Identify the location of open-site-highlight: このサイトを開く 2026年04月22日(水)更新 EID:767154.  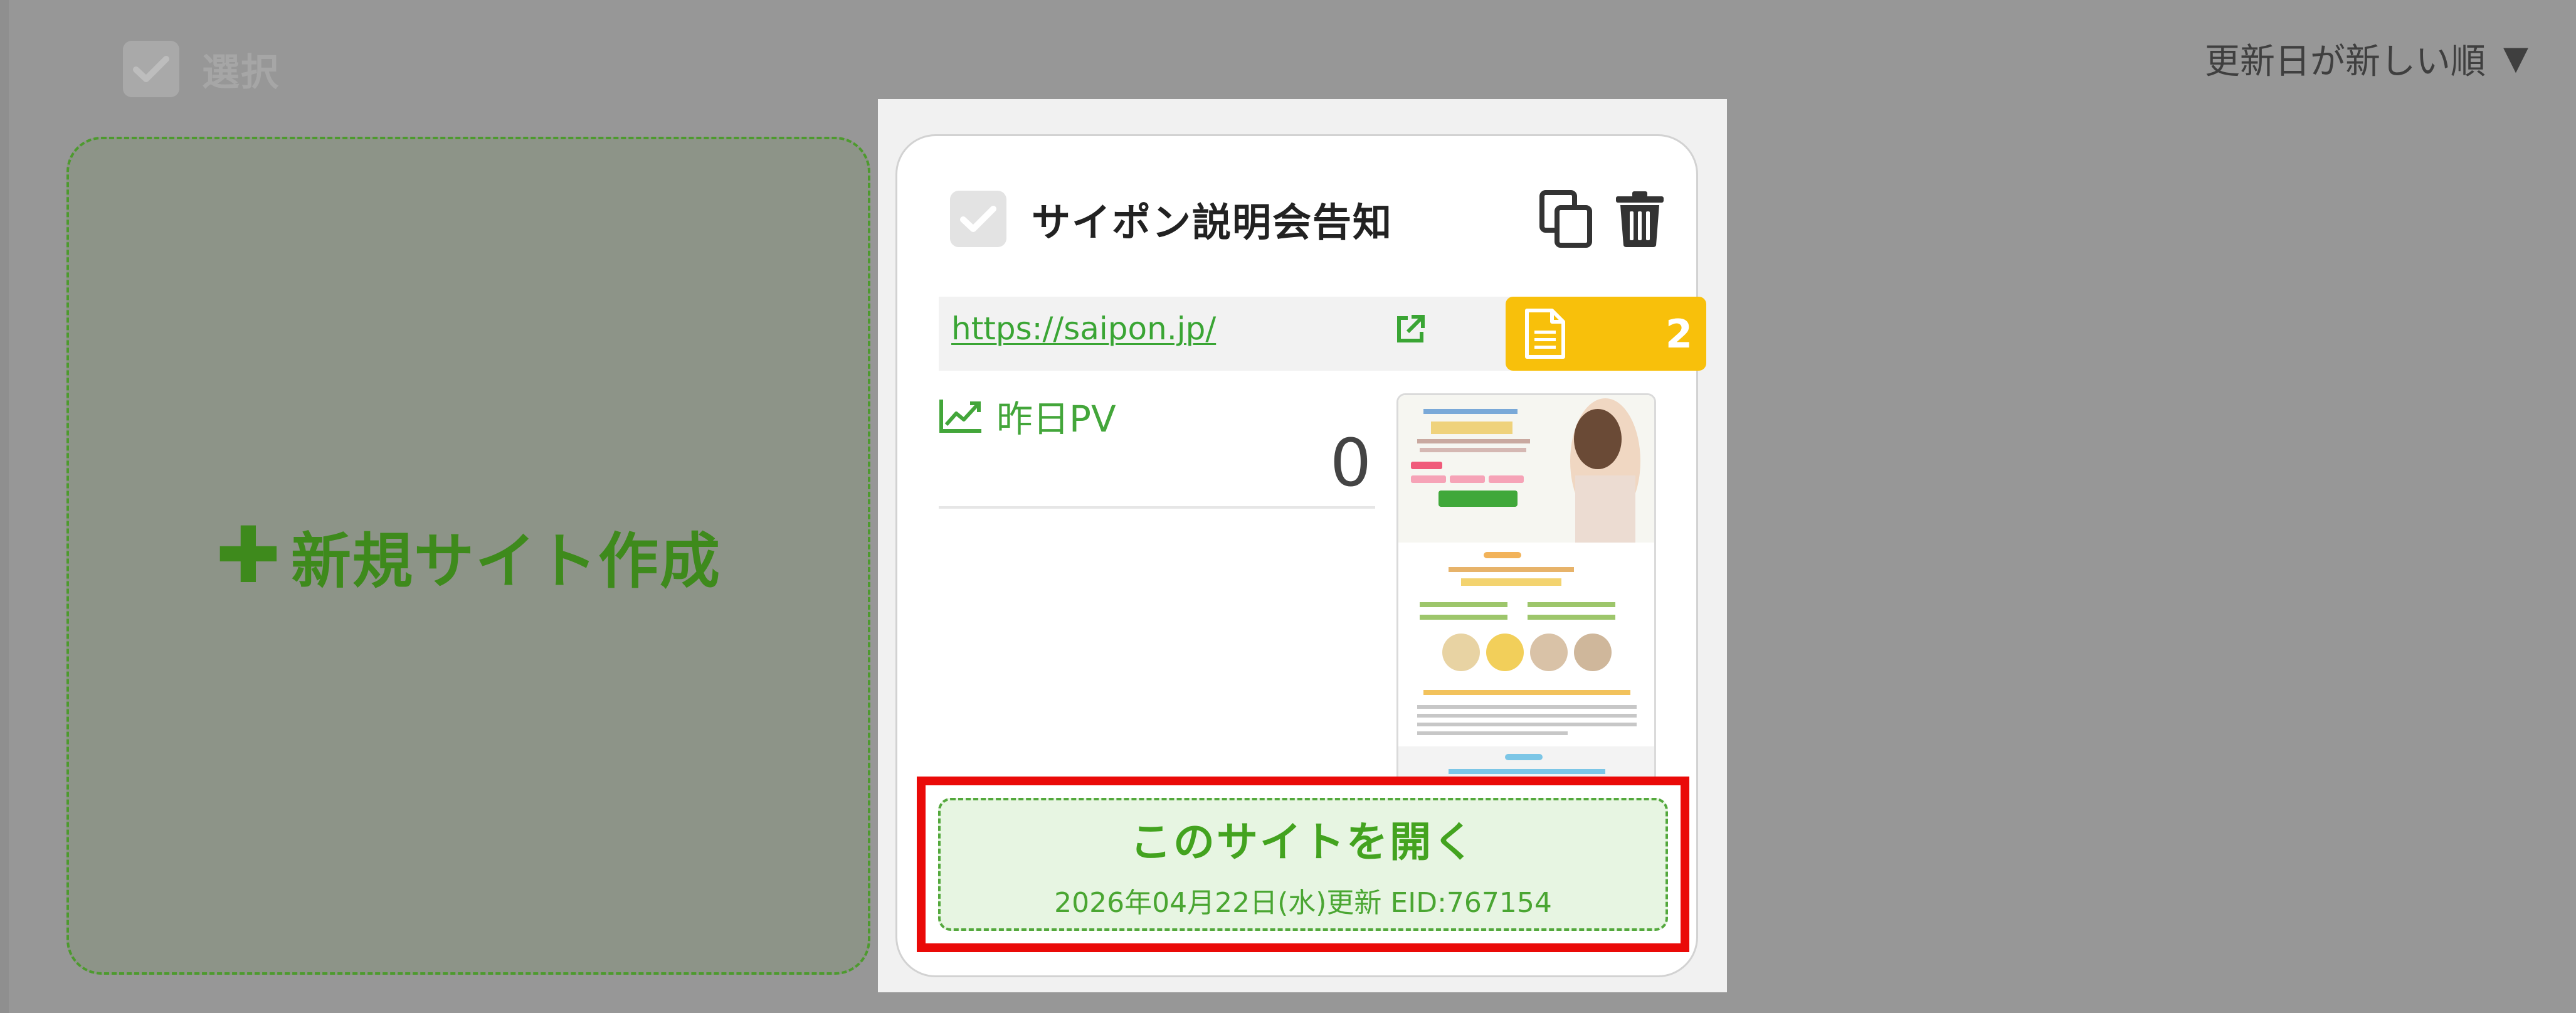
(1303, 864).